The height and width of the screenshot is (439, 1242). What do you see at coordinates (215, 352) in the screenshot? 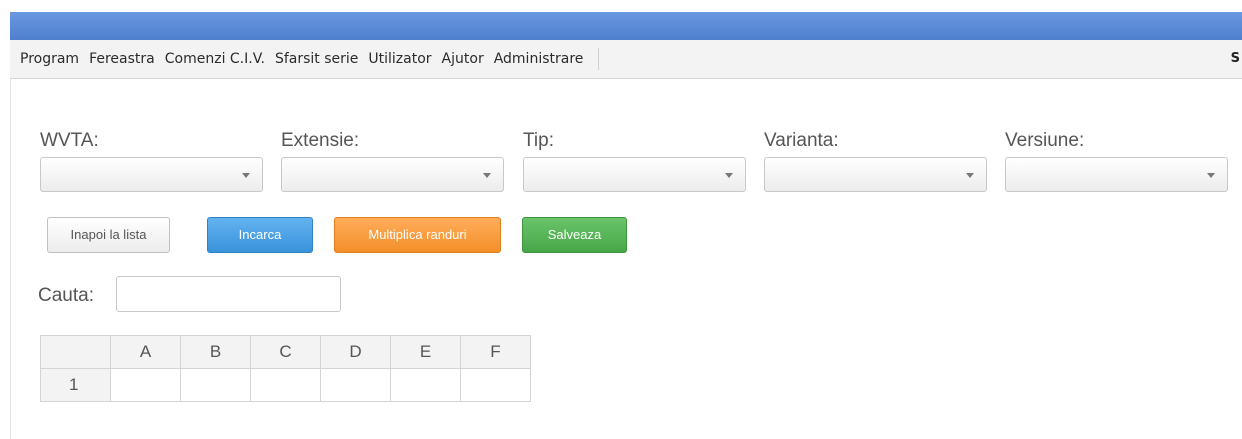
I see `column-header-b: B` at bounding box center [215, 352].